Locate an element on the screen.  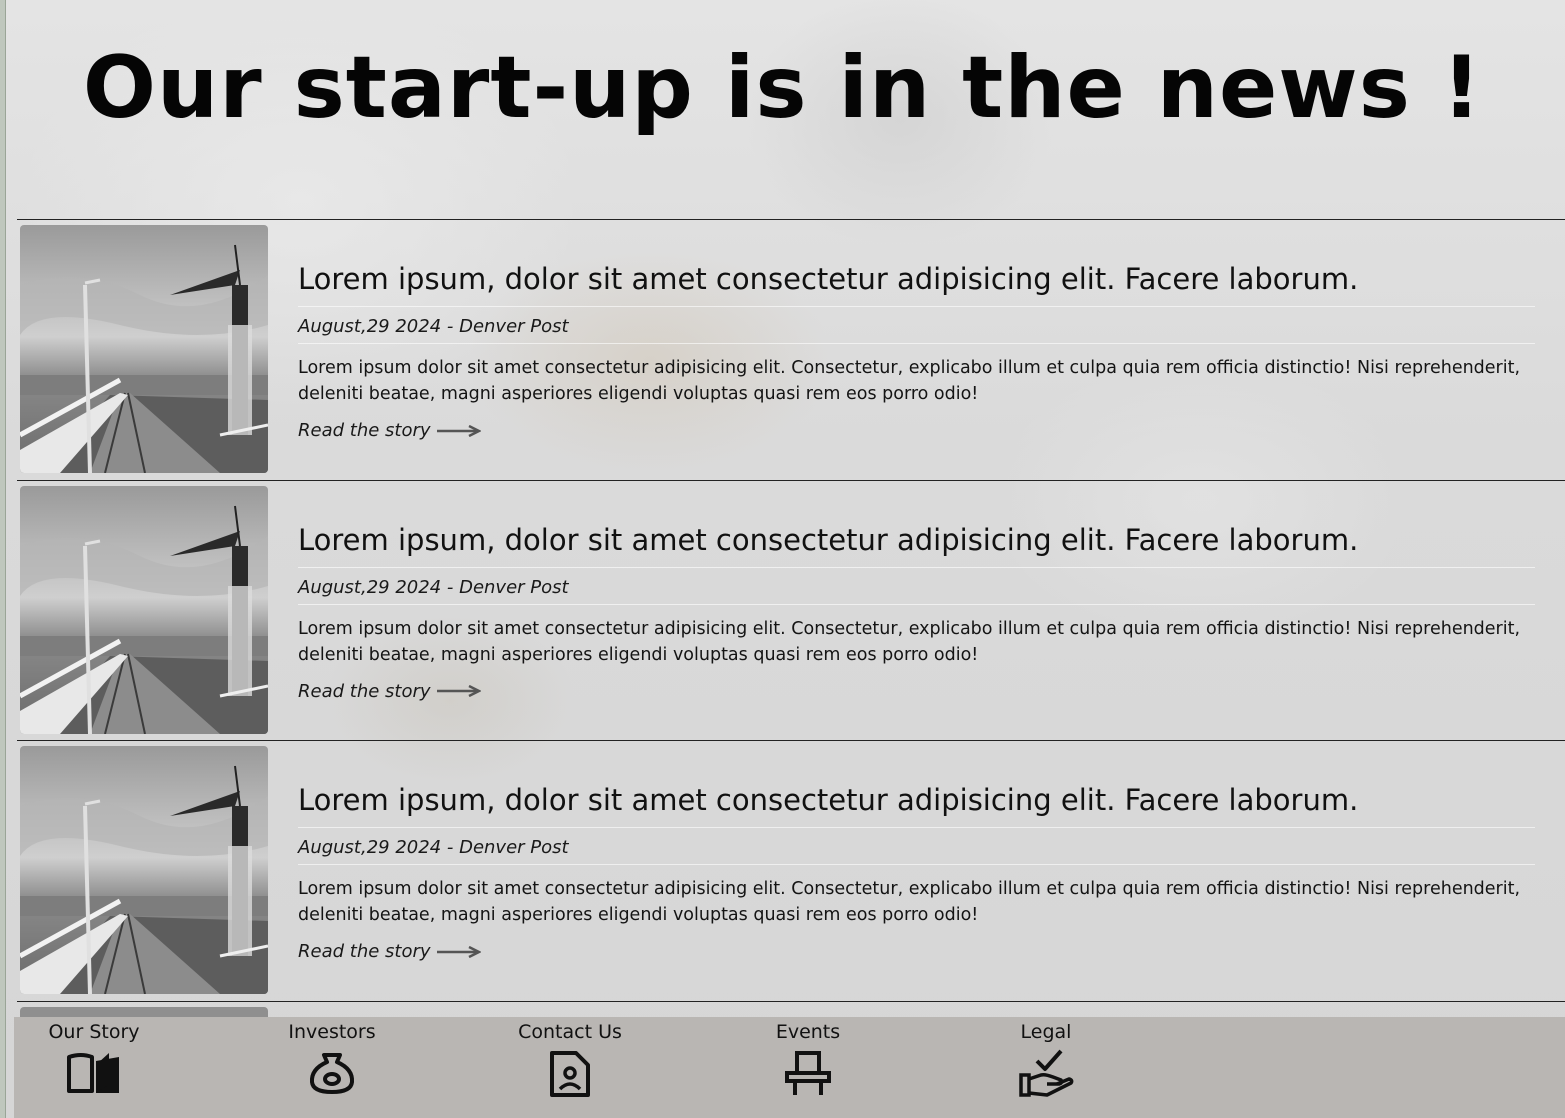
nav-label: Our Story is located at coordinates (94, 1032).